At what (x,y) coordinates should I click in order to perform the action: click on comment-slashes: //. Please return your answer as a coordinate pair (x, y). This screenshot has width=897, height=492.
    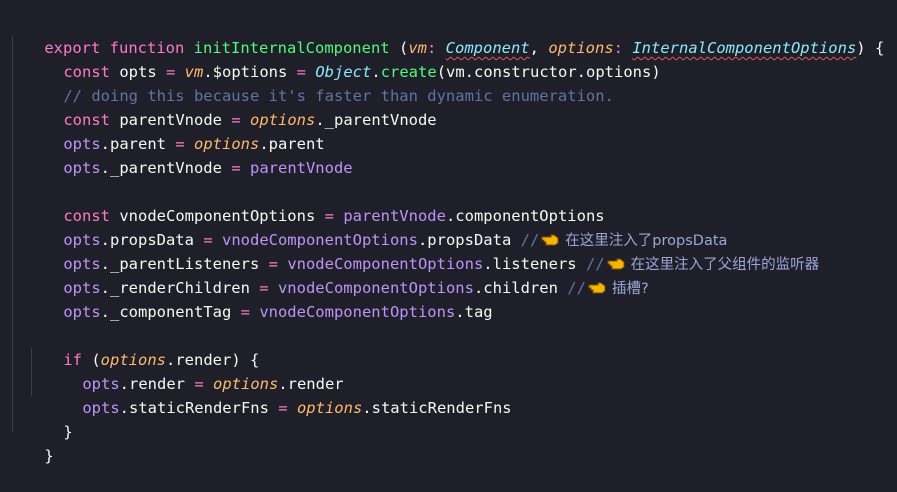
    Looking at the image, I should click on (576, 288).